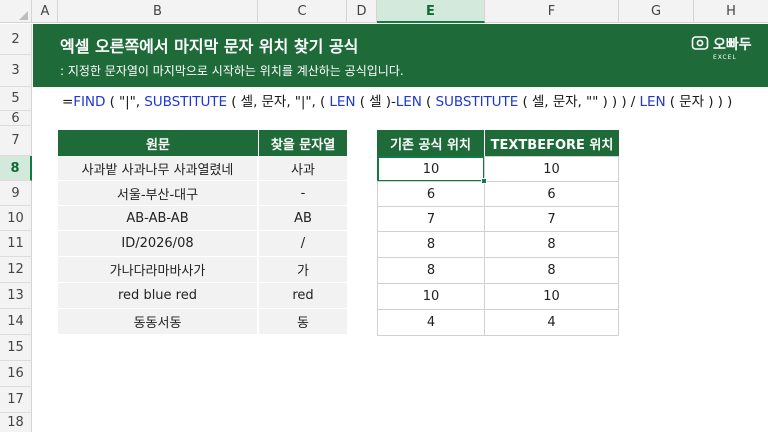 This screenshot has width=768, height=432. I want to click on brand-logo: 오빠두 EXCEL, so click(722, 52).